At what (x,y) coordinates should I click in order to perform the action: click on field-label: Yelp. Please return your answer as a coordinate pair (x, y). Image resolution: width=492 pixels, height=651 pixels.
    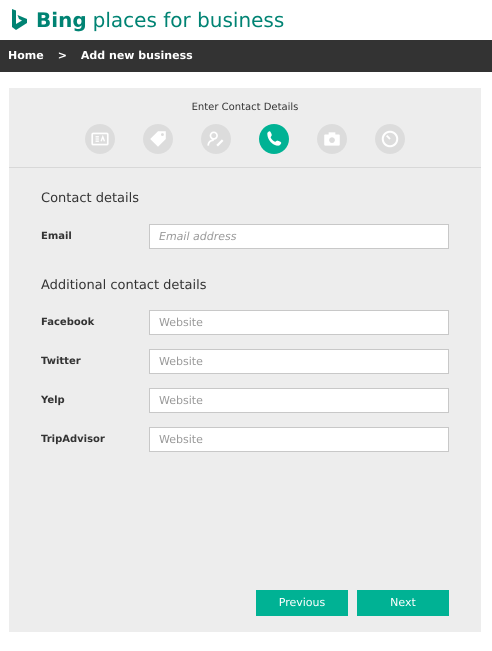
    Looking at the image, I should click on (53, 401).